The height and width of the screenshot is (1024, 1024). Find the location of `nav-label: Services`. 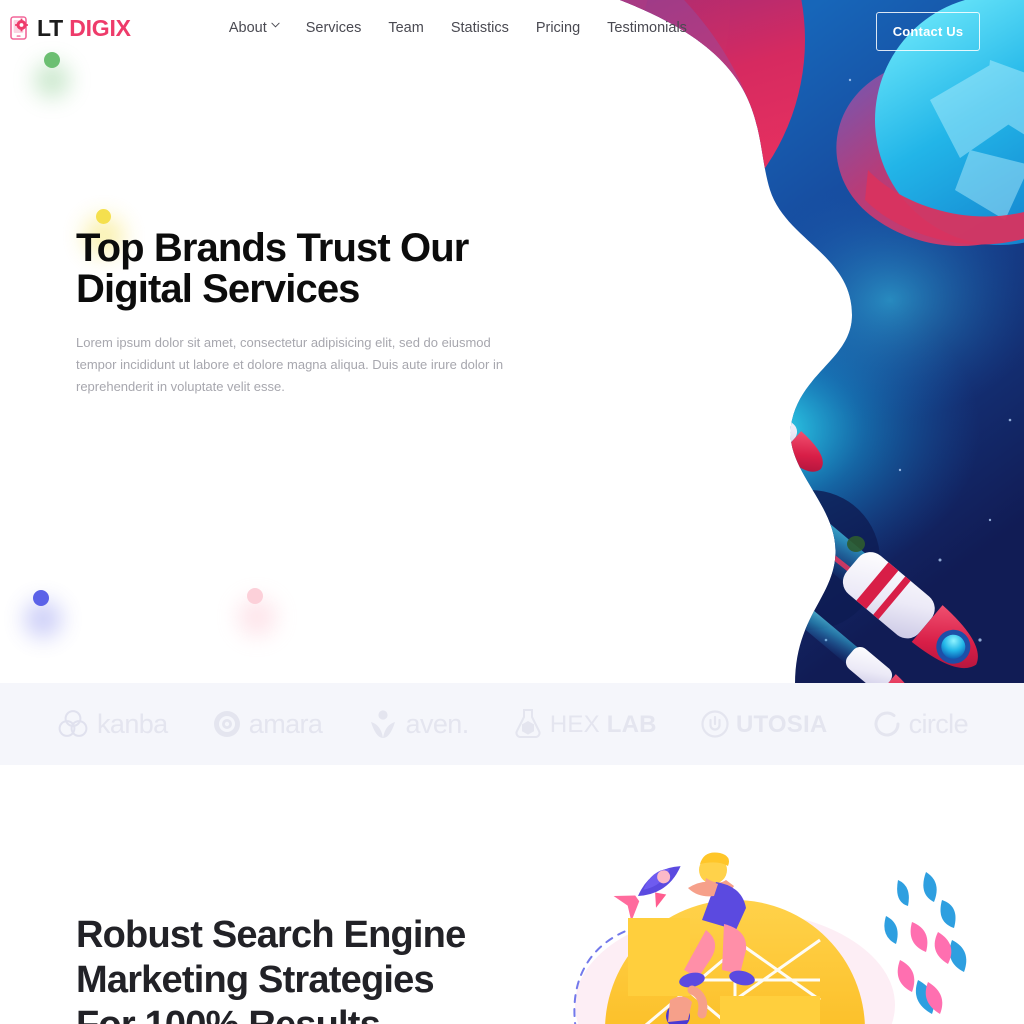

nav-label: Services is located at coordinates (333, 28).